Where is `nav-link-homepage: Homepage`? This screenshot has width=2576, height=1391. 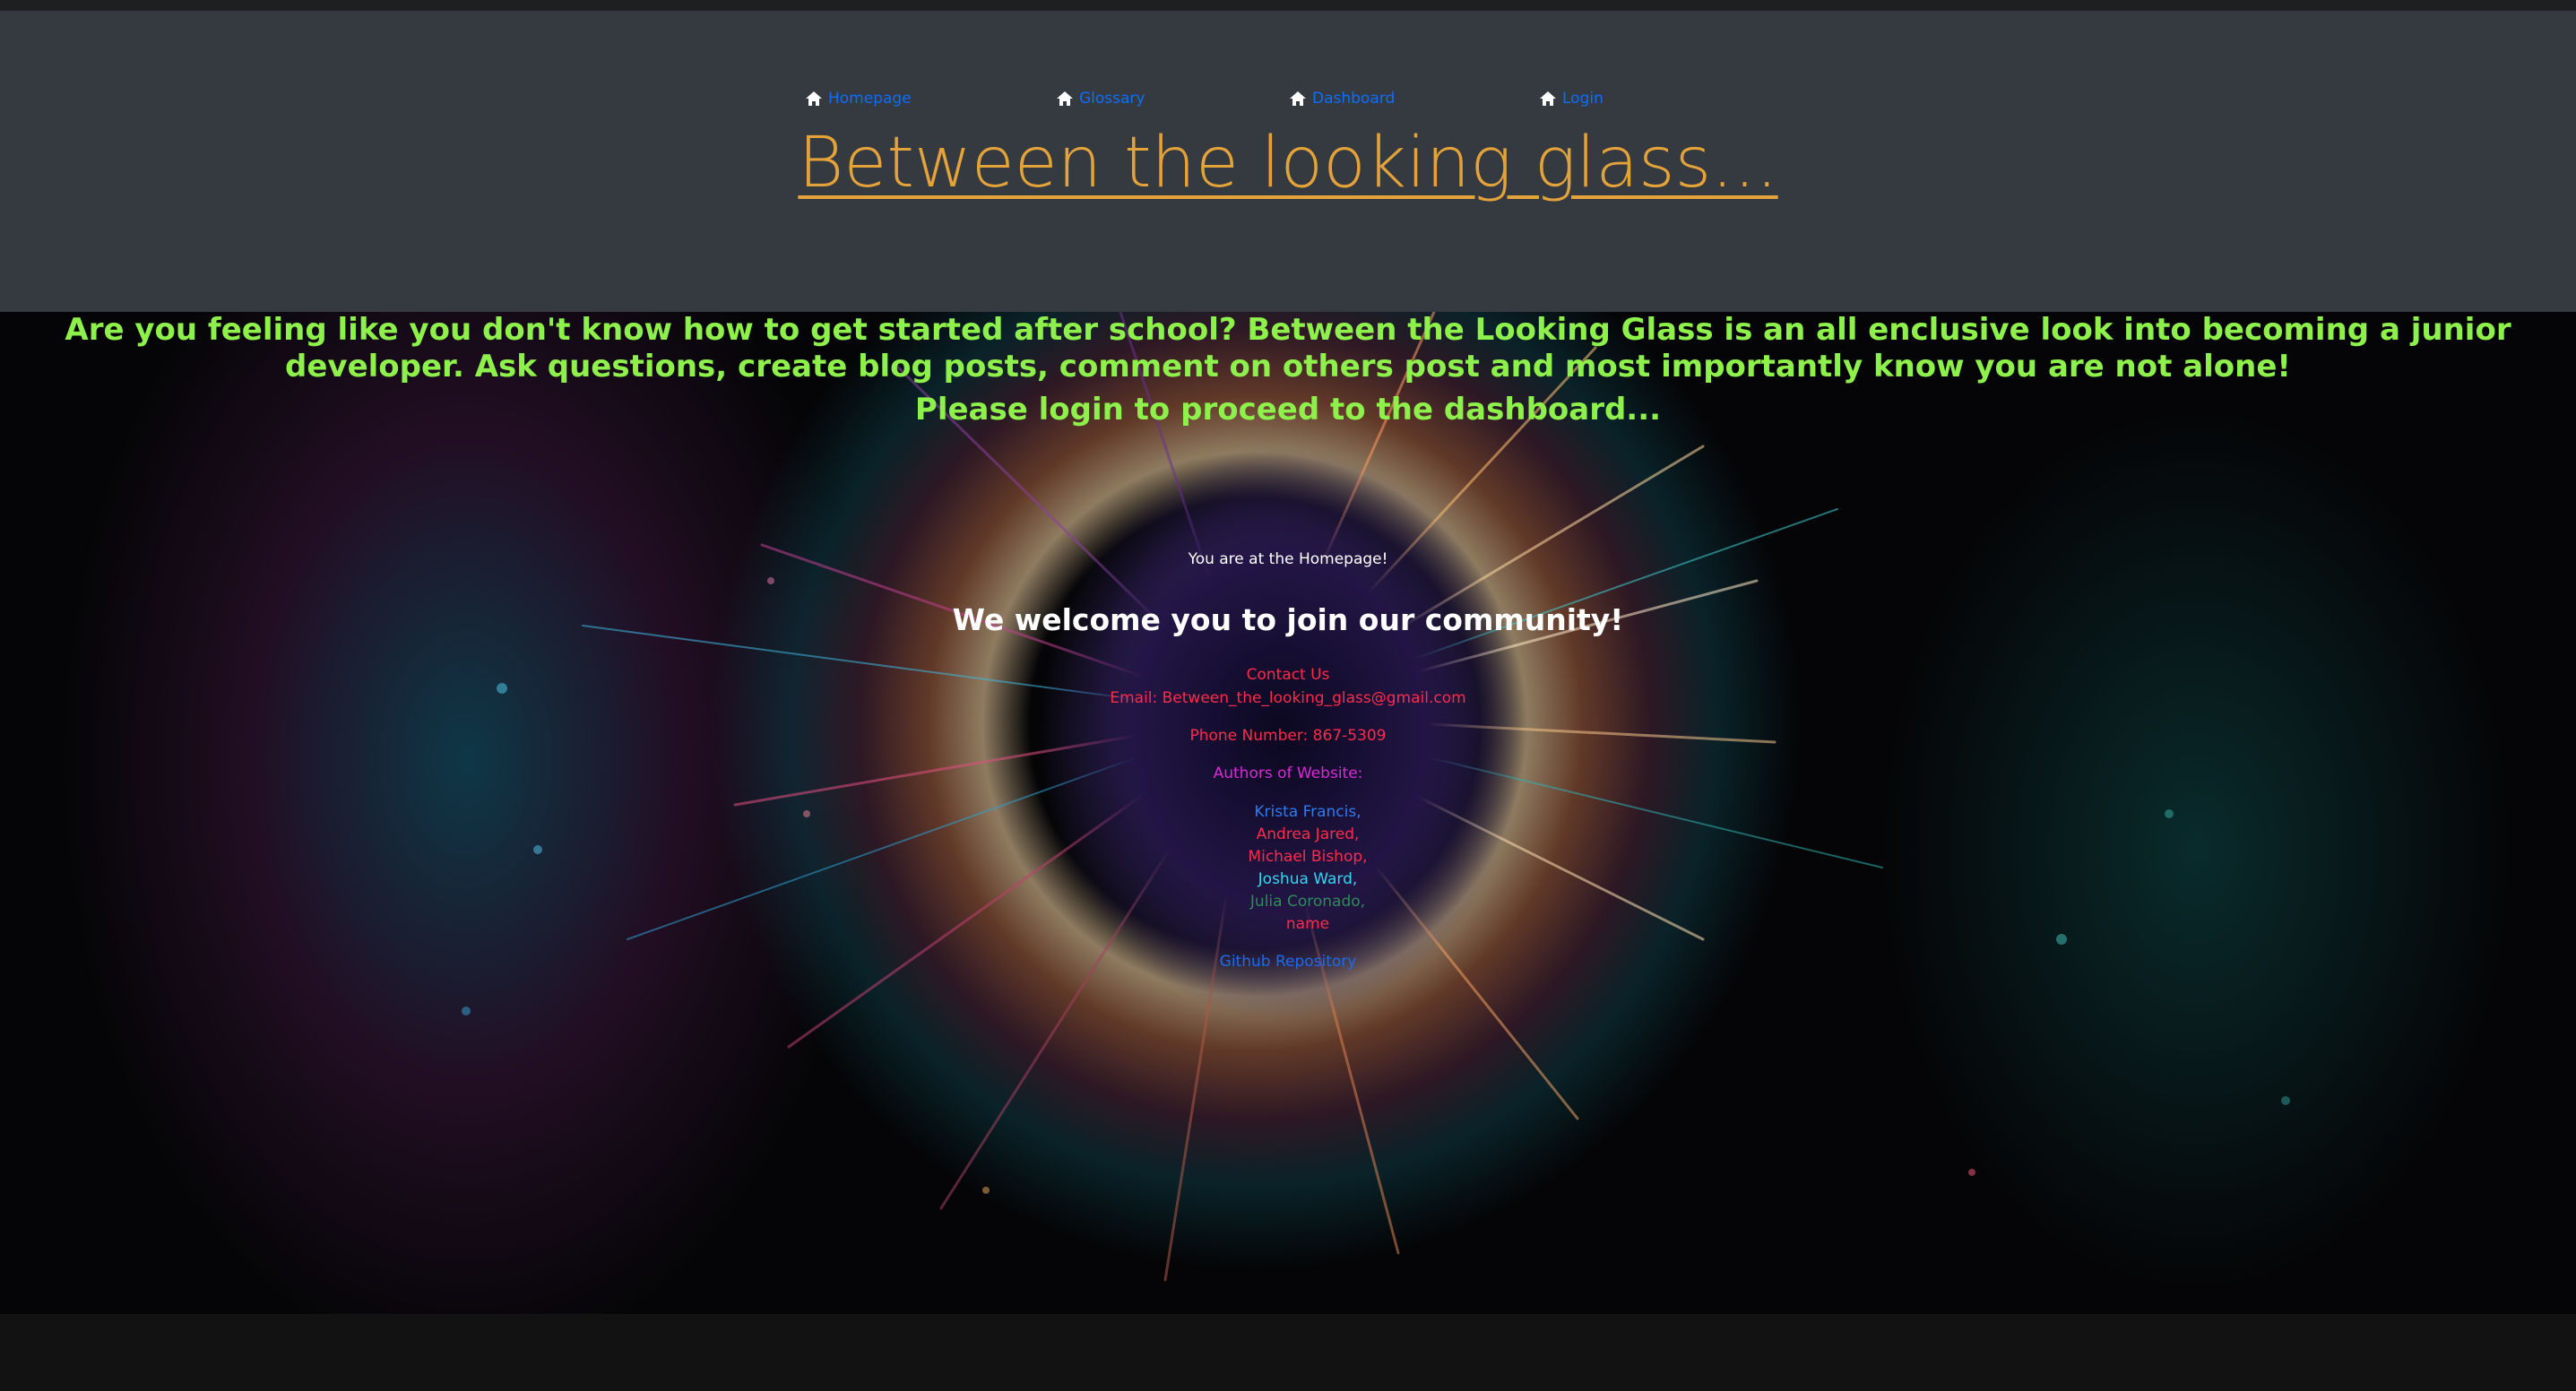
nav-link-homepage: Homepage is located at coordinates (858, 99).